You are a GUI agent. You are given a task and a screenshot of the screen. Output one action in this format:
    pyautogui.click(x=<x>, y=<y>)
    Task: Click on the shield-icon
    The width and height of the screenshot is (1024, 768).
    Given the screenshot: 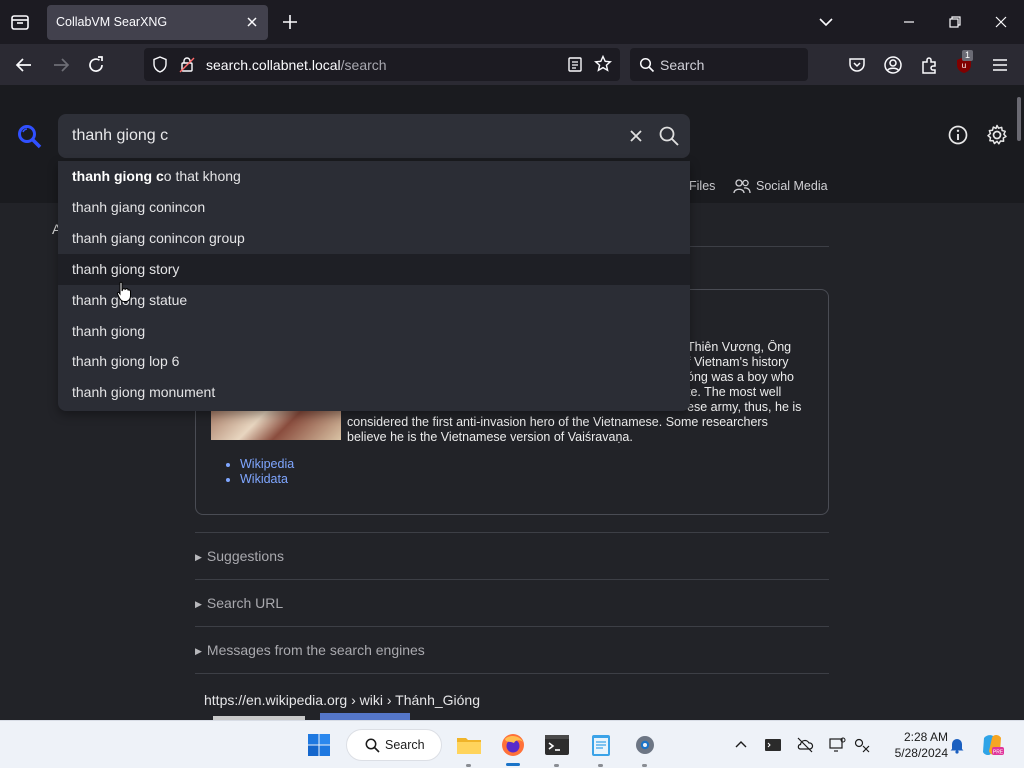 What is the action you would take?
    pyautogui.click(x=160, y=64)
    